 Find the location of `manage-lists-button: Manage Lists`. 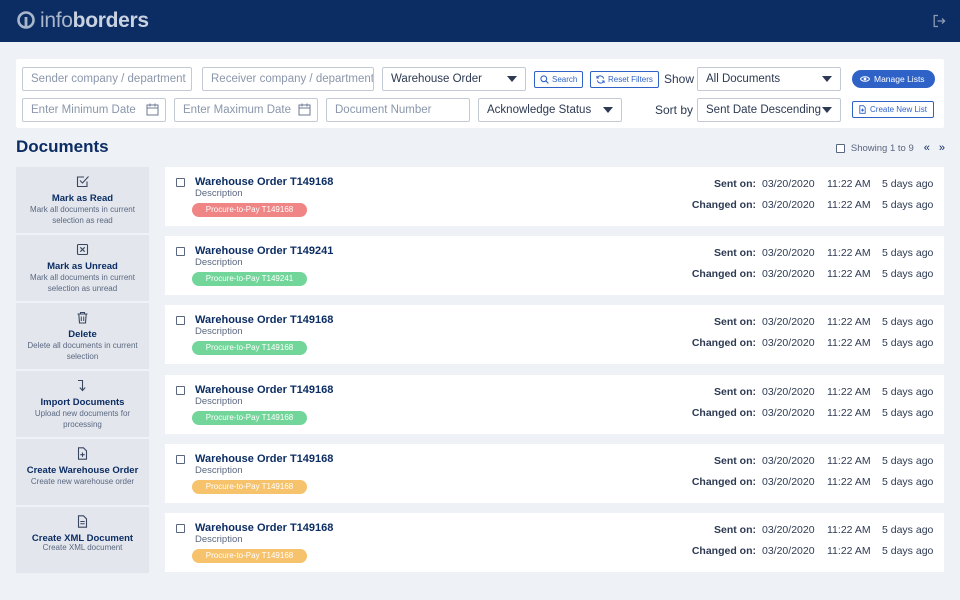

manage-lists-button: Manage Lists is located at coordinates (893, 79).